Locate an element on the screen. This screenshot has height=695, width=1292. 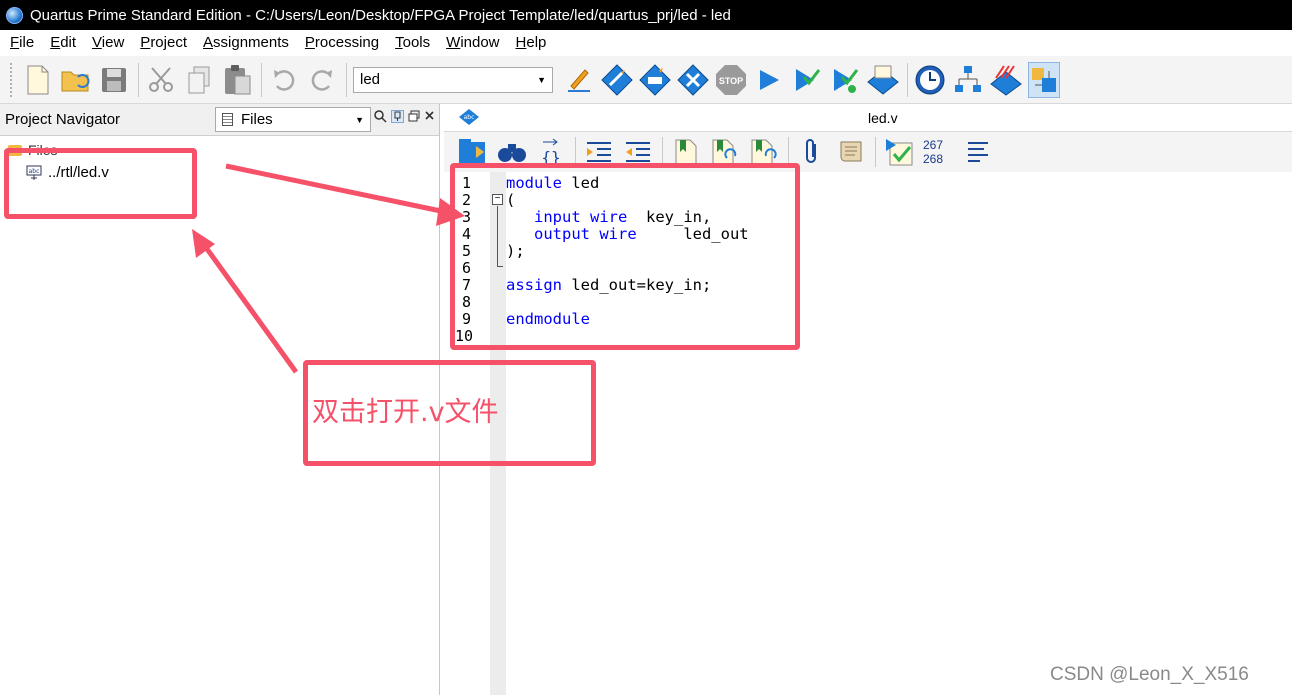
synthesis-icon is located at coordinates (655, 80).